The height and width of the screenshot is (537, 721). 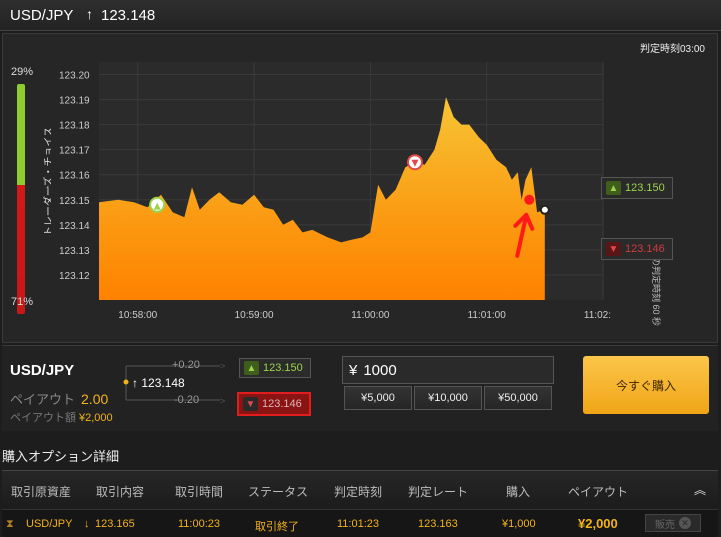 I want to click on col-deadline: 判定時刻, so click(x=358, y=492).